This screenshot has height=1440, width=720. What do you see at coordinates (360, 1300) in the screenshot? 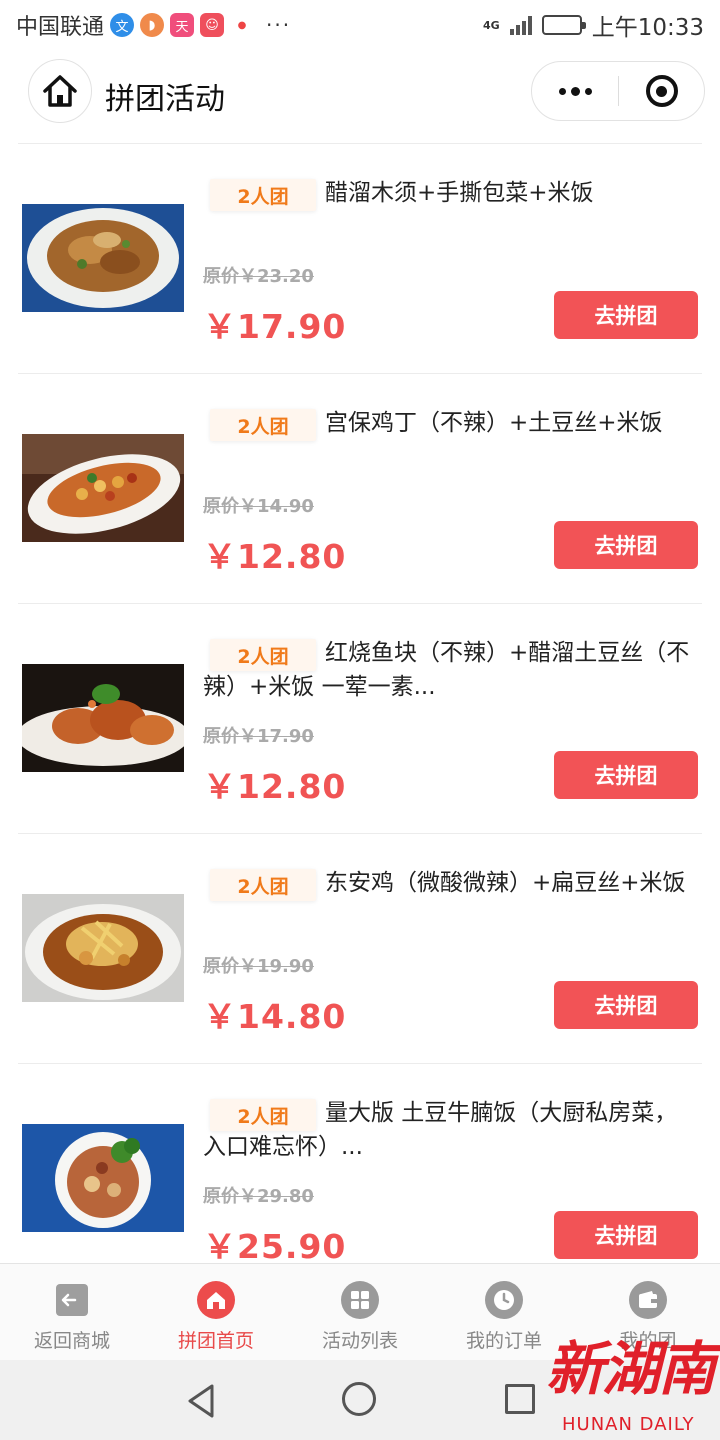
I see `grid-icon` at bounding box center [360, 1300].